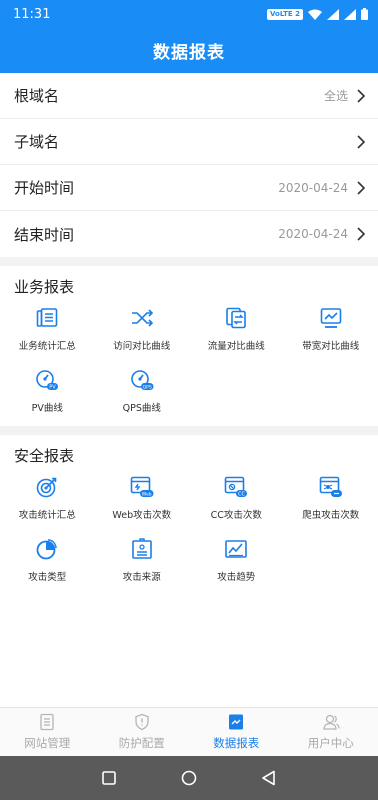 This screenshot has width=378, height=800. What do you see at coordinates (331, 515) in the screenshot?
I see `tile-label: 爬虫攻击次数` at bounding box center [331, 515].